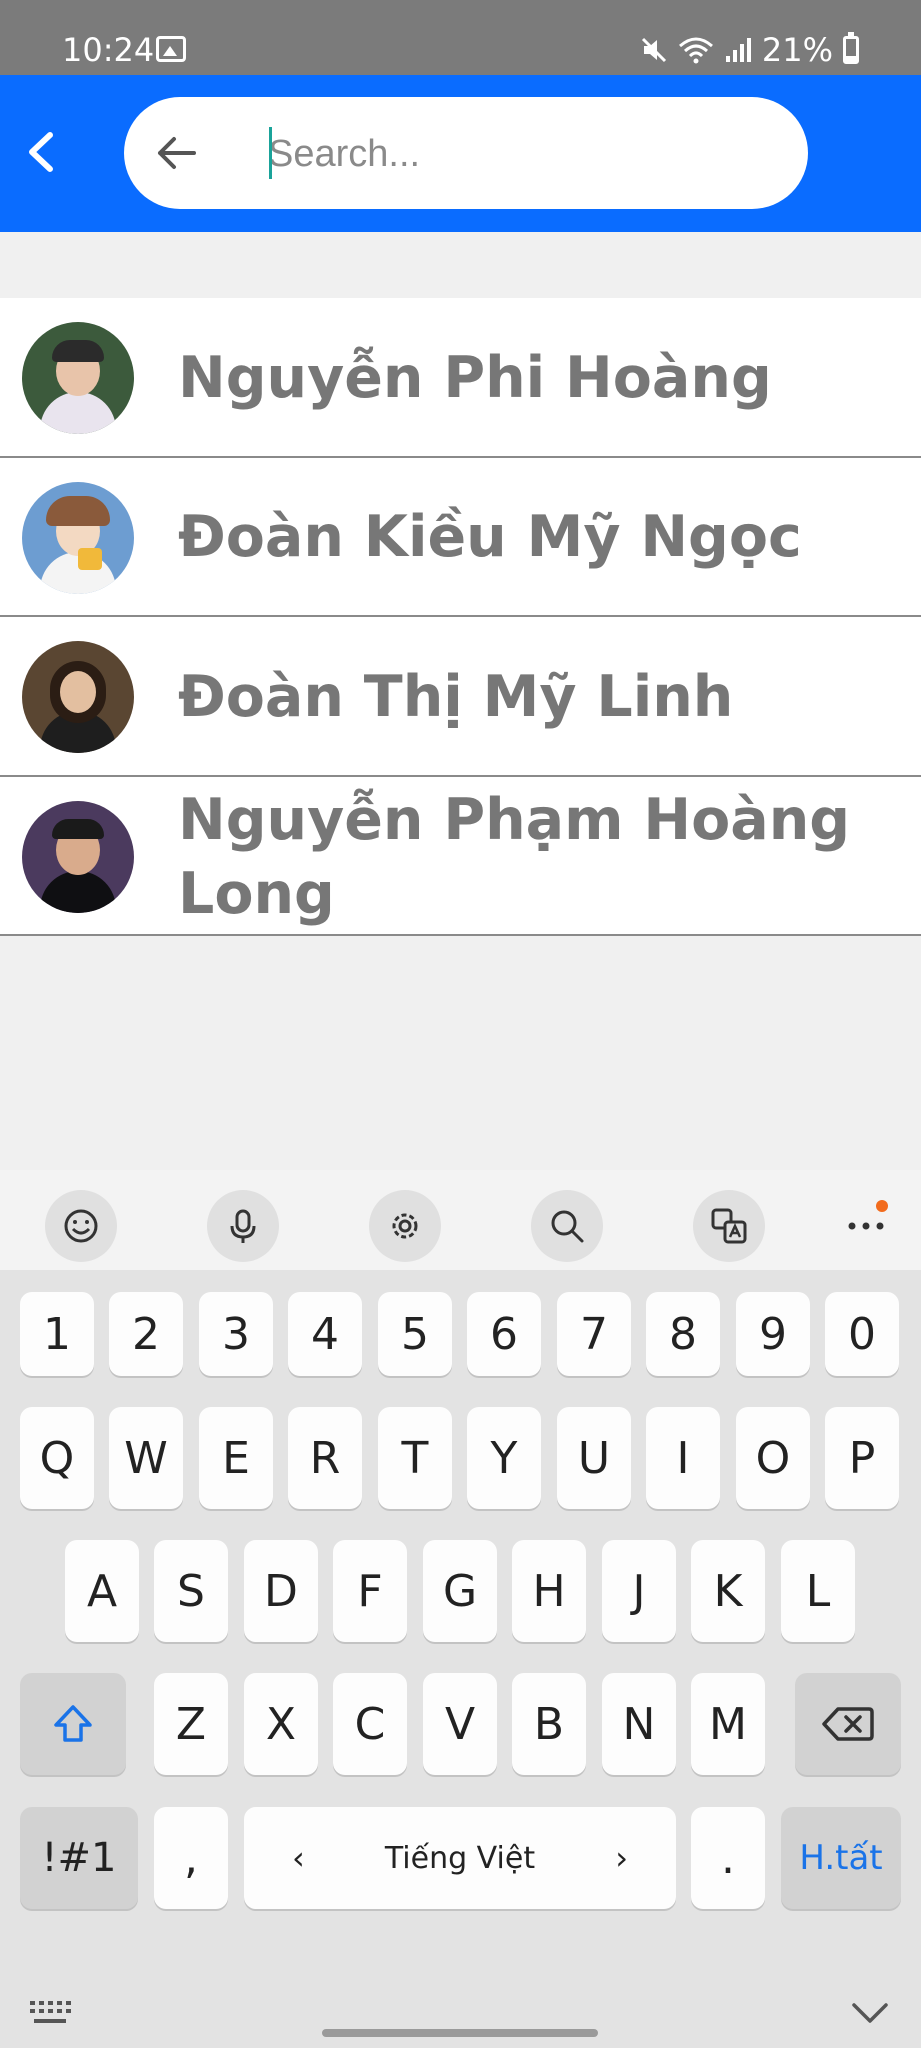 The width and height of the screenshot is (921, 2048). I want to click on contact-name: Đoàn Kiều Mỹ Ngọc, so click(490, 537).